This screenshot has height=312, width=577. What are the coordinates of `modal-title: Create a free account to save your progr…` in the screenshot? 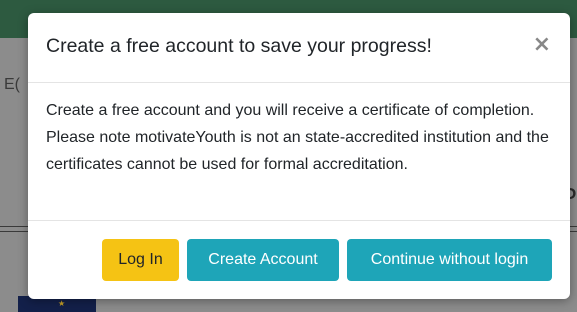 It's located at (239, 46).